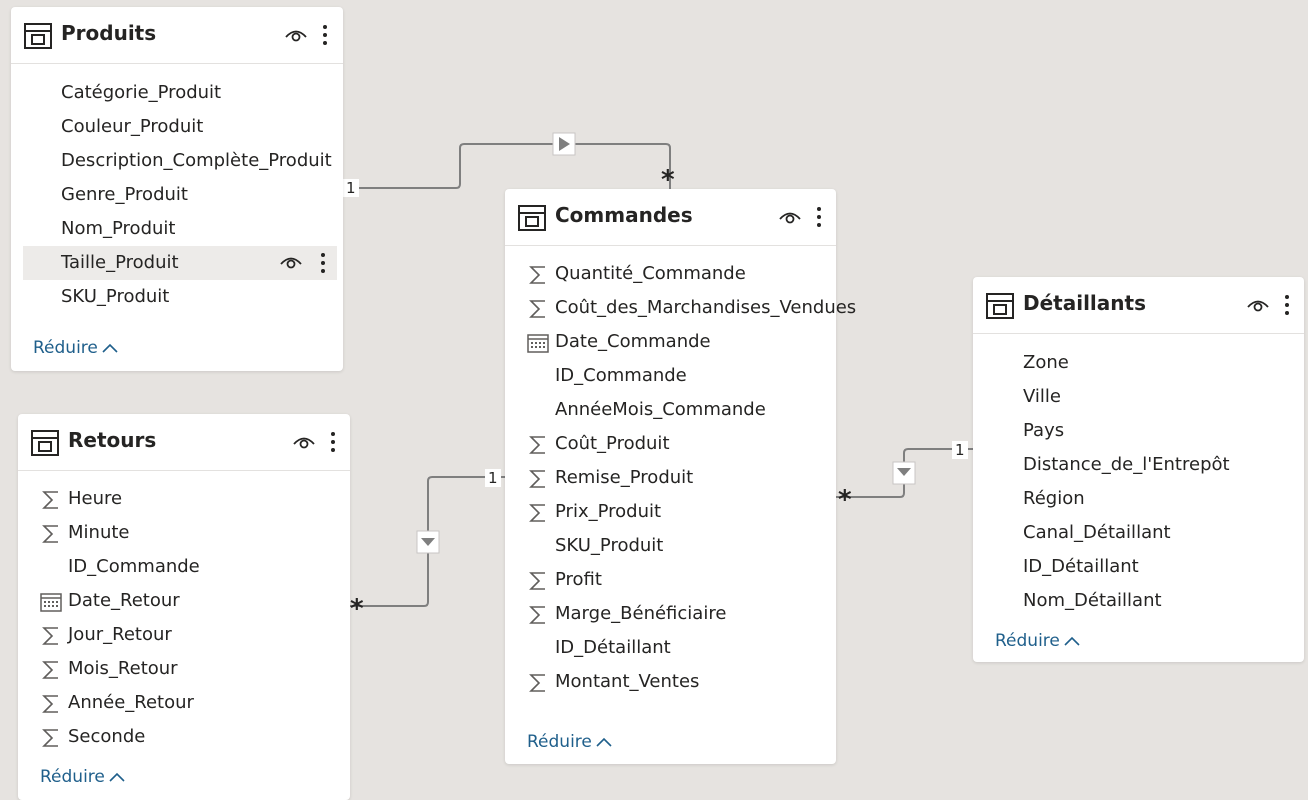 This screenshot has height=800, width=1308. What do you see at coordinates (187, 737) in the screenshot?
I see `field-item: Seconde` at bounding box center [187, 737].